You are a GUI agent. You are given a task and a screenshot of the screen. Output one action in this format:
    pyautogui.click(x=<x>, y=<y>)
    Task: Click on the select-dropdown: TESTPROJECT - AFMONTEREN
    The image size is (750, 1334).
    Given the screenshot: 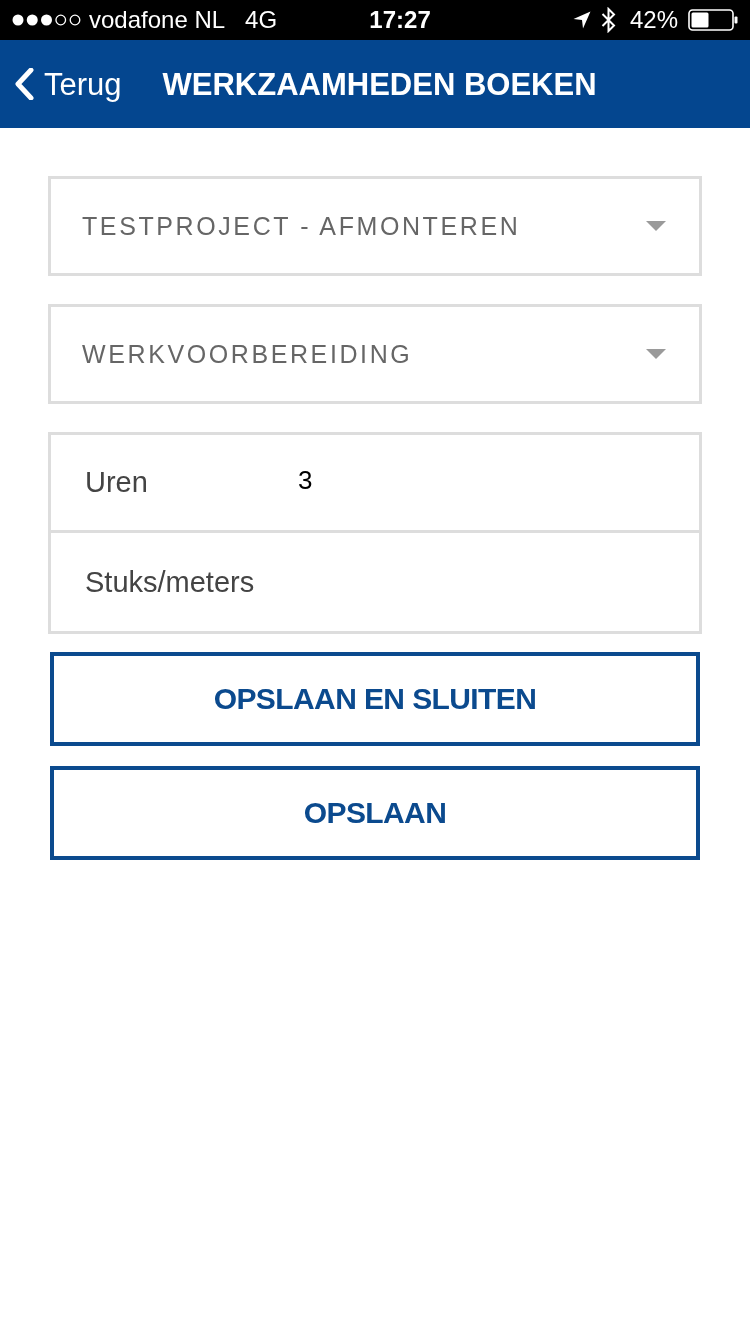 What is the action you would take?
    pyautogui.click(x=375, y=226)
    